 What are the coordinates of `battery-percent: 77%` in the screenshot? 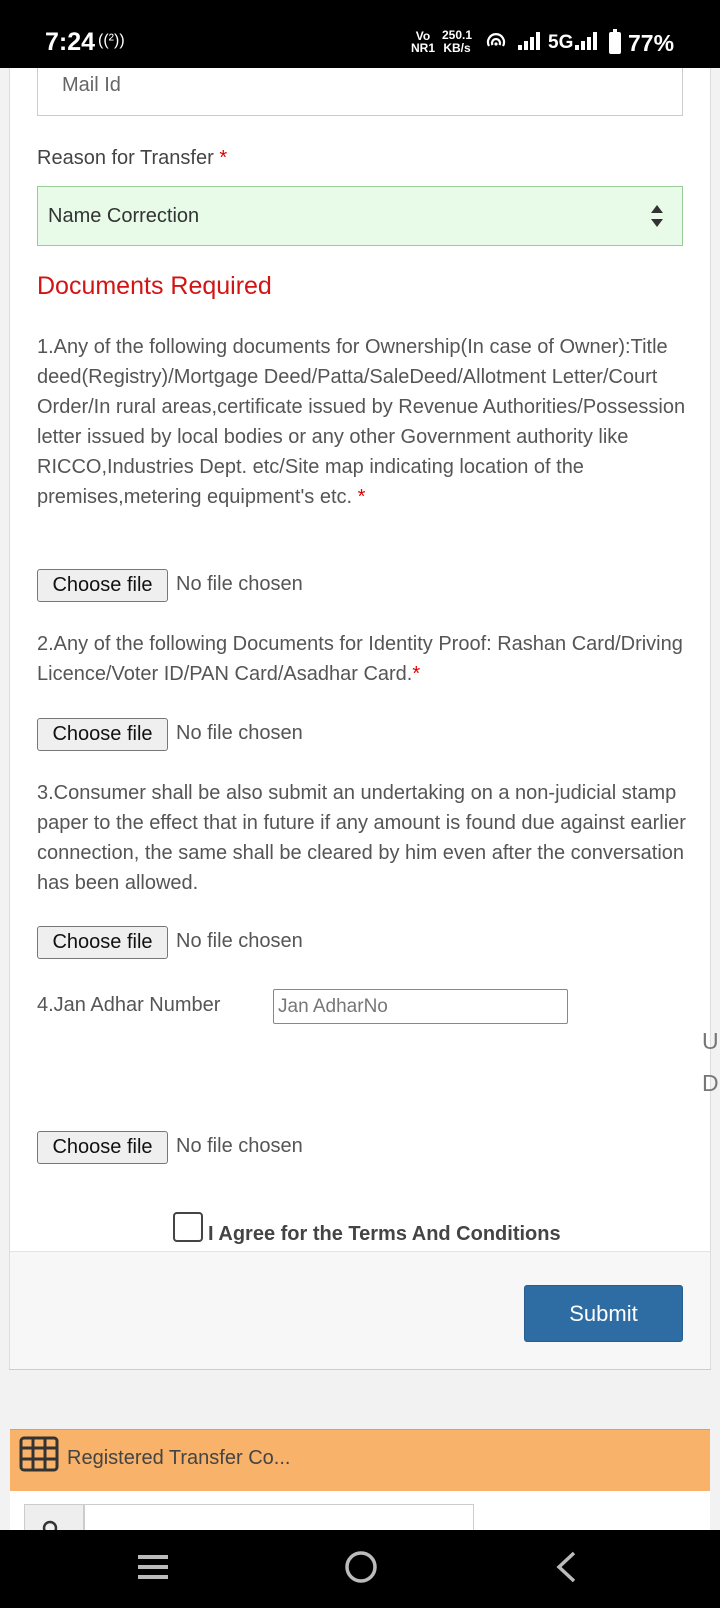 It's located at (651, 43).